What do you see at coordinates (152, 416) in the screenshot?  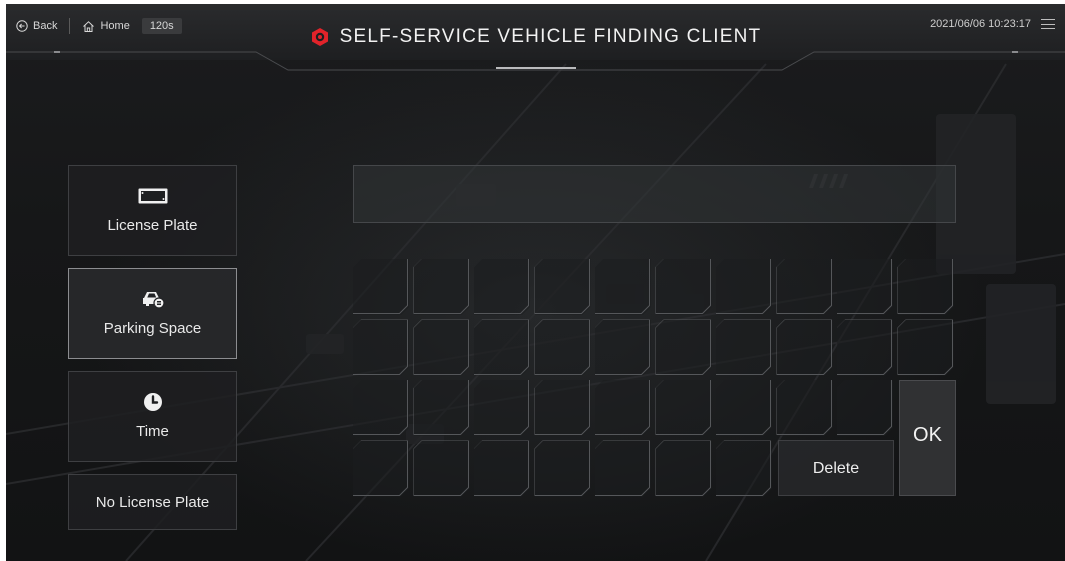 I see `mode-time-button: Time` at bounding box center [152, 416].